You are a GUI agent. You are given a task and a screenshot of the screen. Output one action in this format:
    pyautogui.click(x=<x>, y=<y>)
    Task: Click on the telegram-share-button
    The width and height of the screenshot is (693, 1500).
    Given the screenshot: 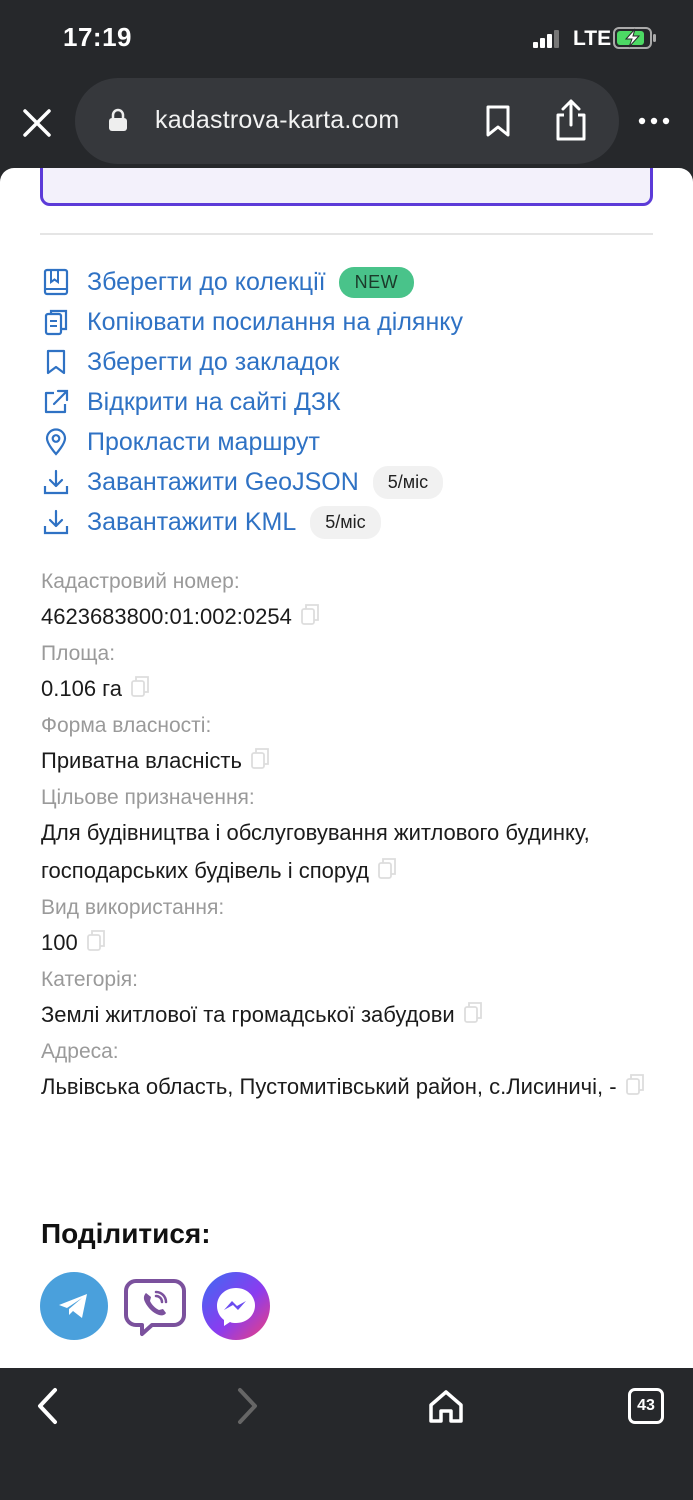 What is the action you would take?
    pyautogui.click(x=74, y=1306)
    